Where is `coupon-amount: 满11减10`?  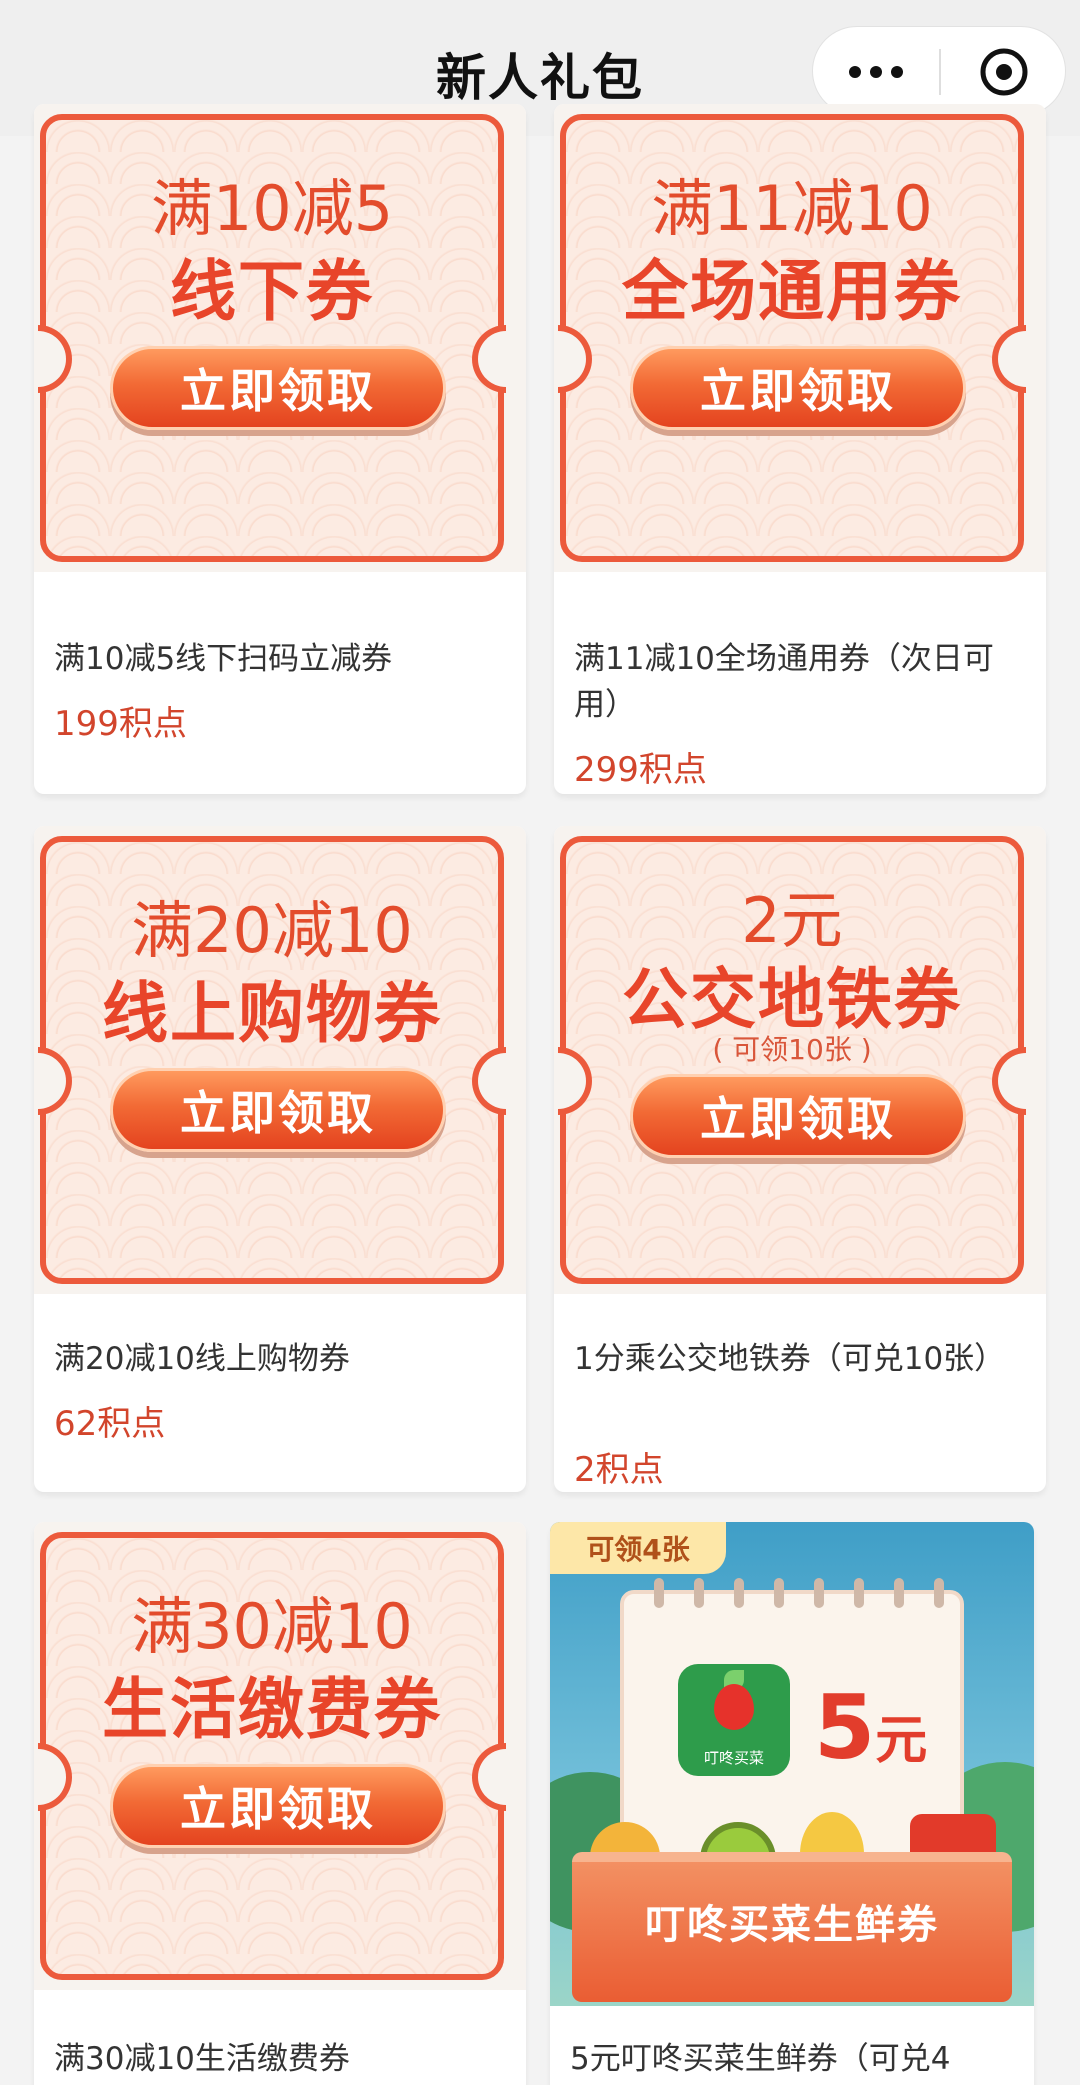 coupon-amount: 满11减10 is located at coordinates (792, 208).